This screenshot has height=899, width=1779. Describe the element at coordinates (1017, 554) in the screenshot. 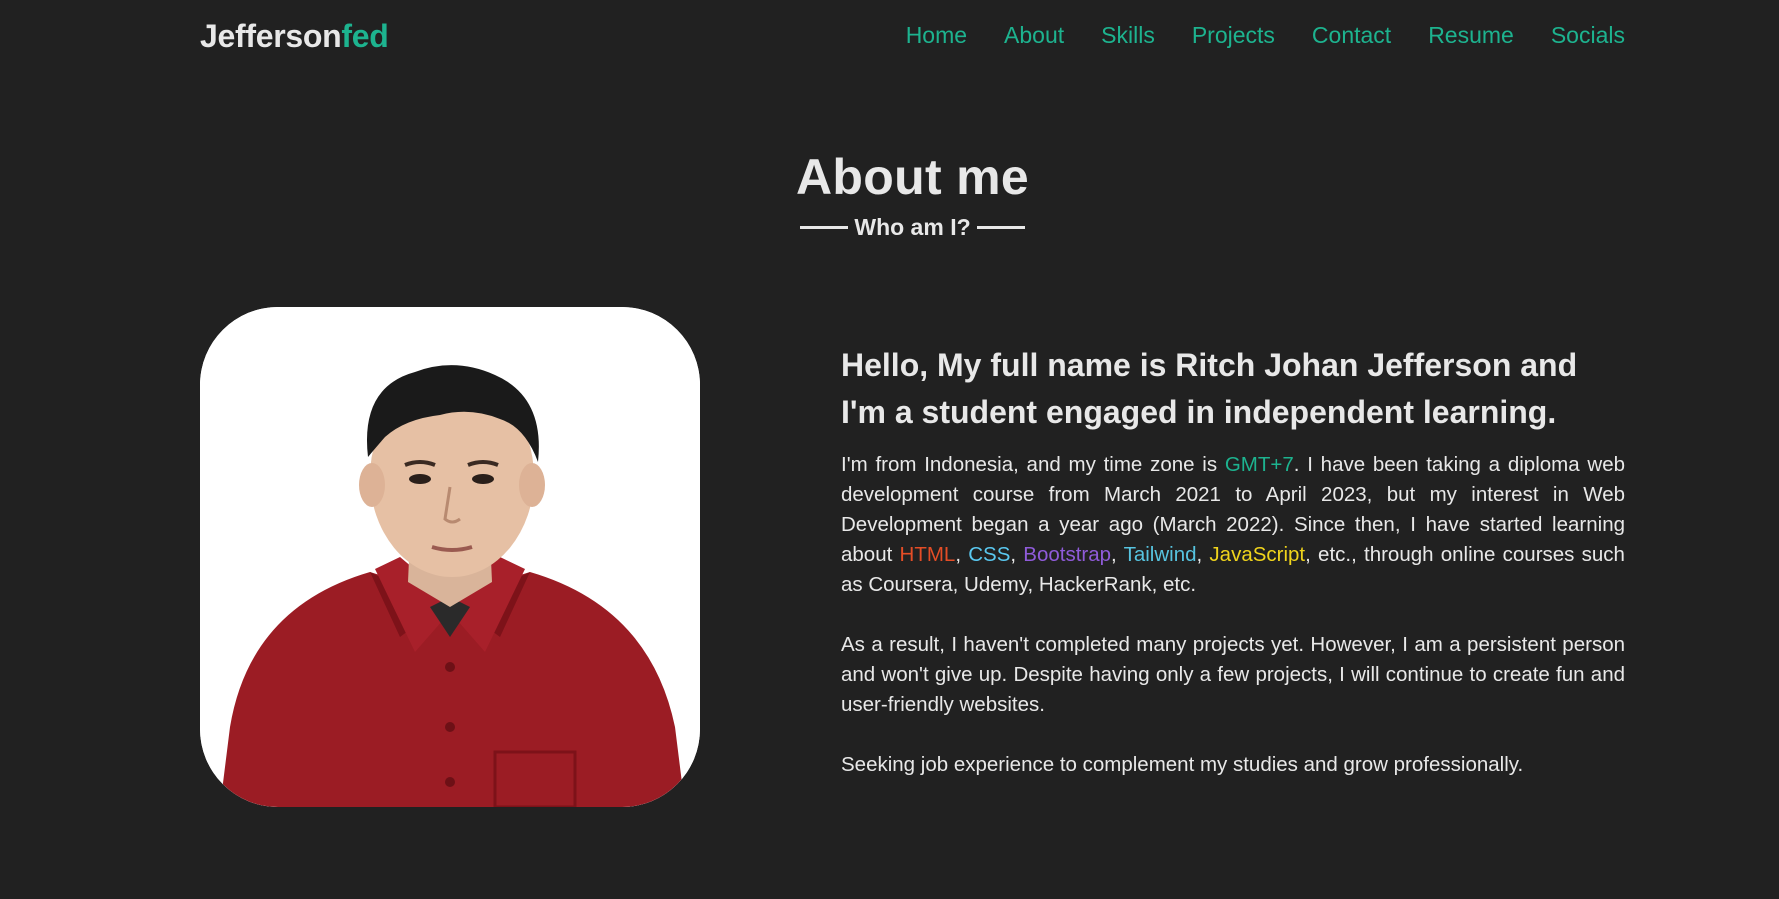

I see `p1-sep-2: ,` at that location.